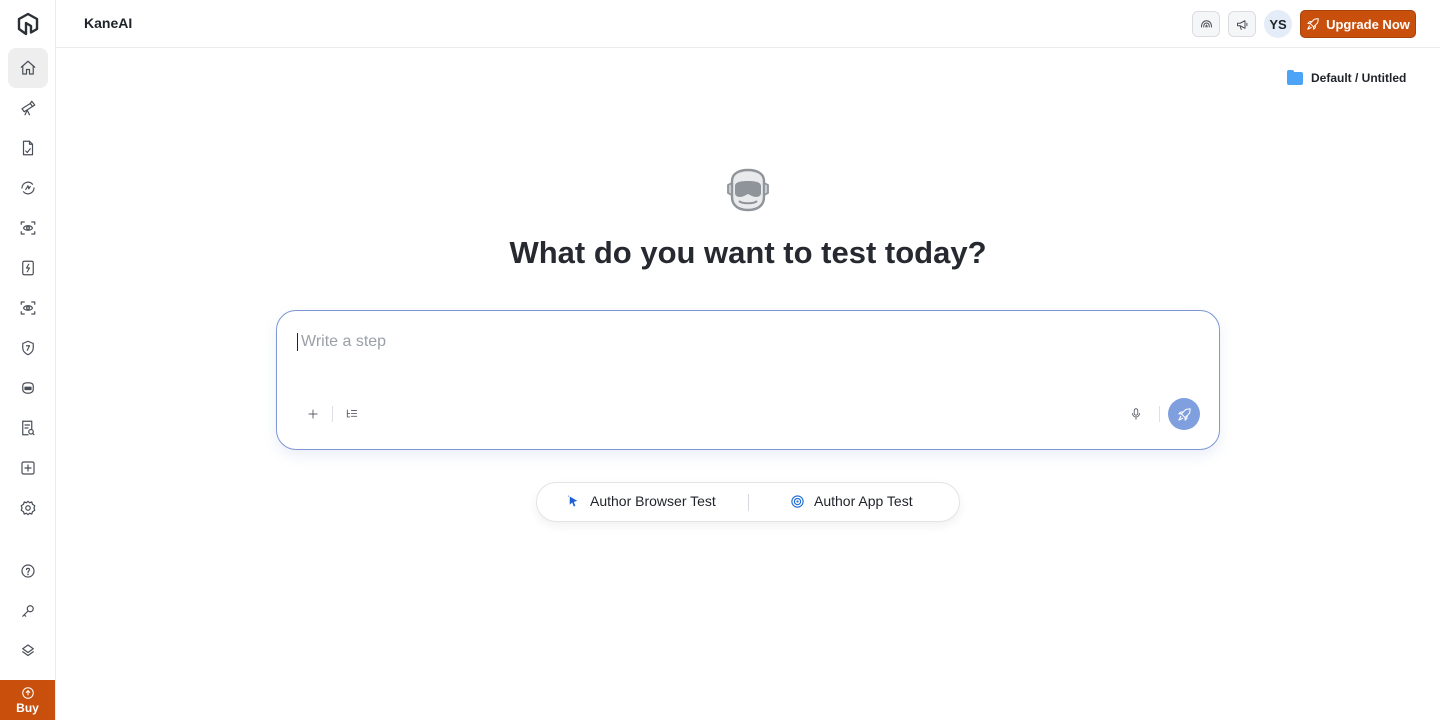 This screenshot has width=1440, height=720. Describe the element at coordinates (1359, 78) in the screenshot. I see `breadcrumb-label: Default / Untitled` at that location.